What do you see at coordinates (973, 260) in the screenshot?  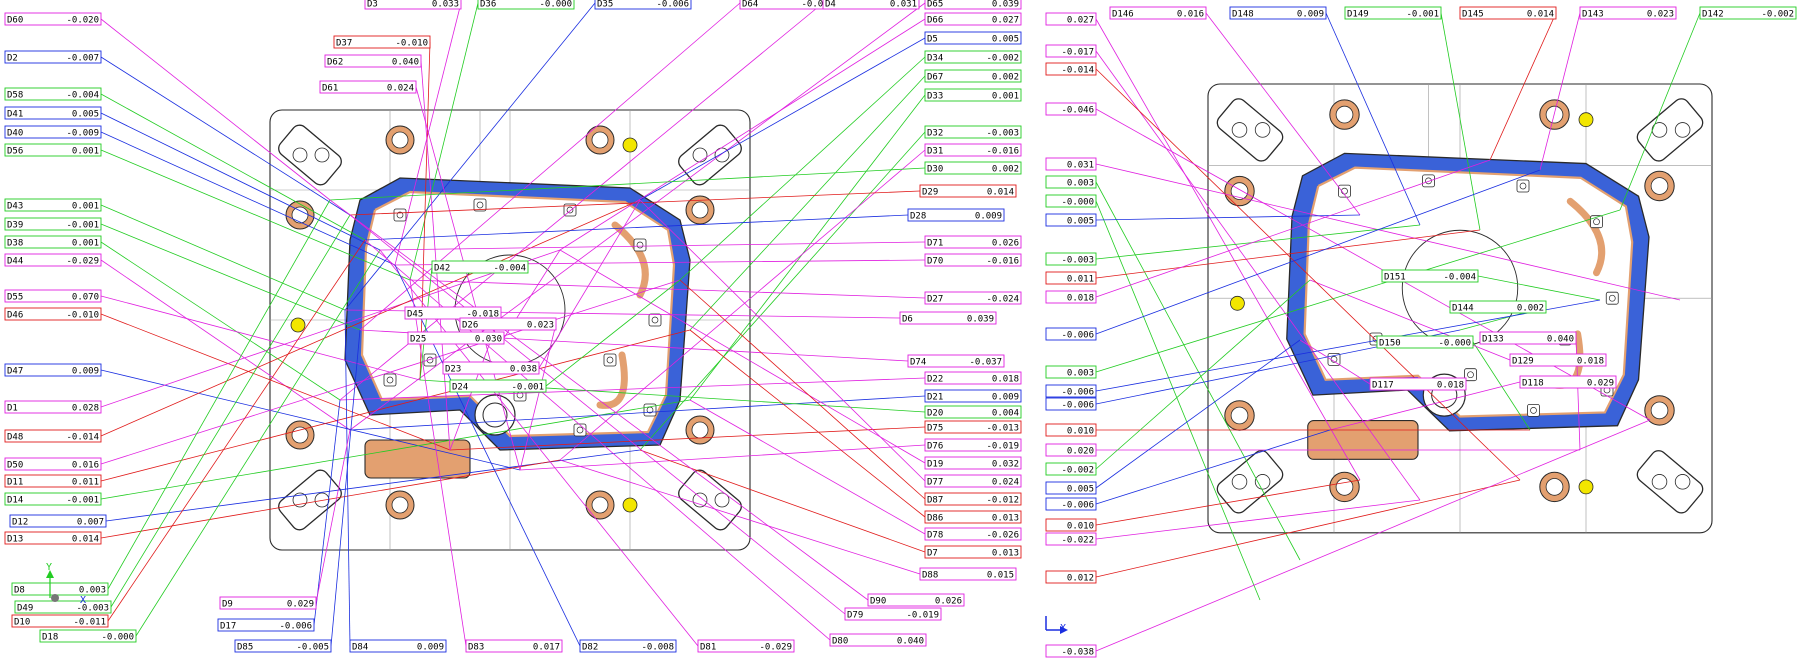 I see `left-label-D70: D70 -0.016` at bounding box center [973, 260].